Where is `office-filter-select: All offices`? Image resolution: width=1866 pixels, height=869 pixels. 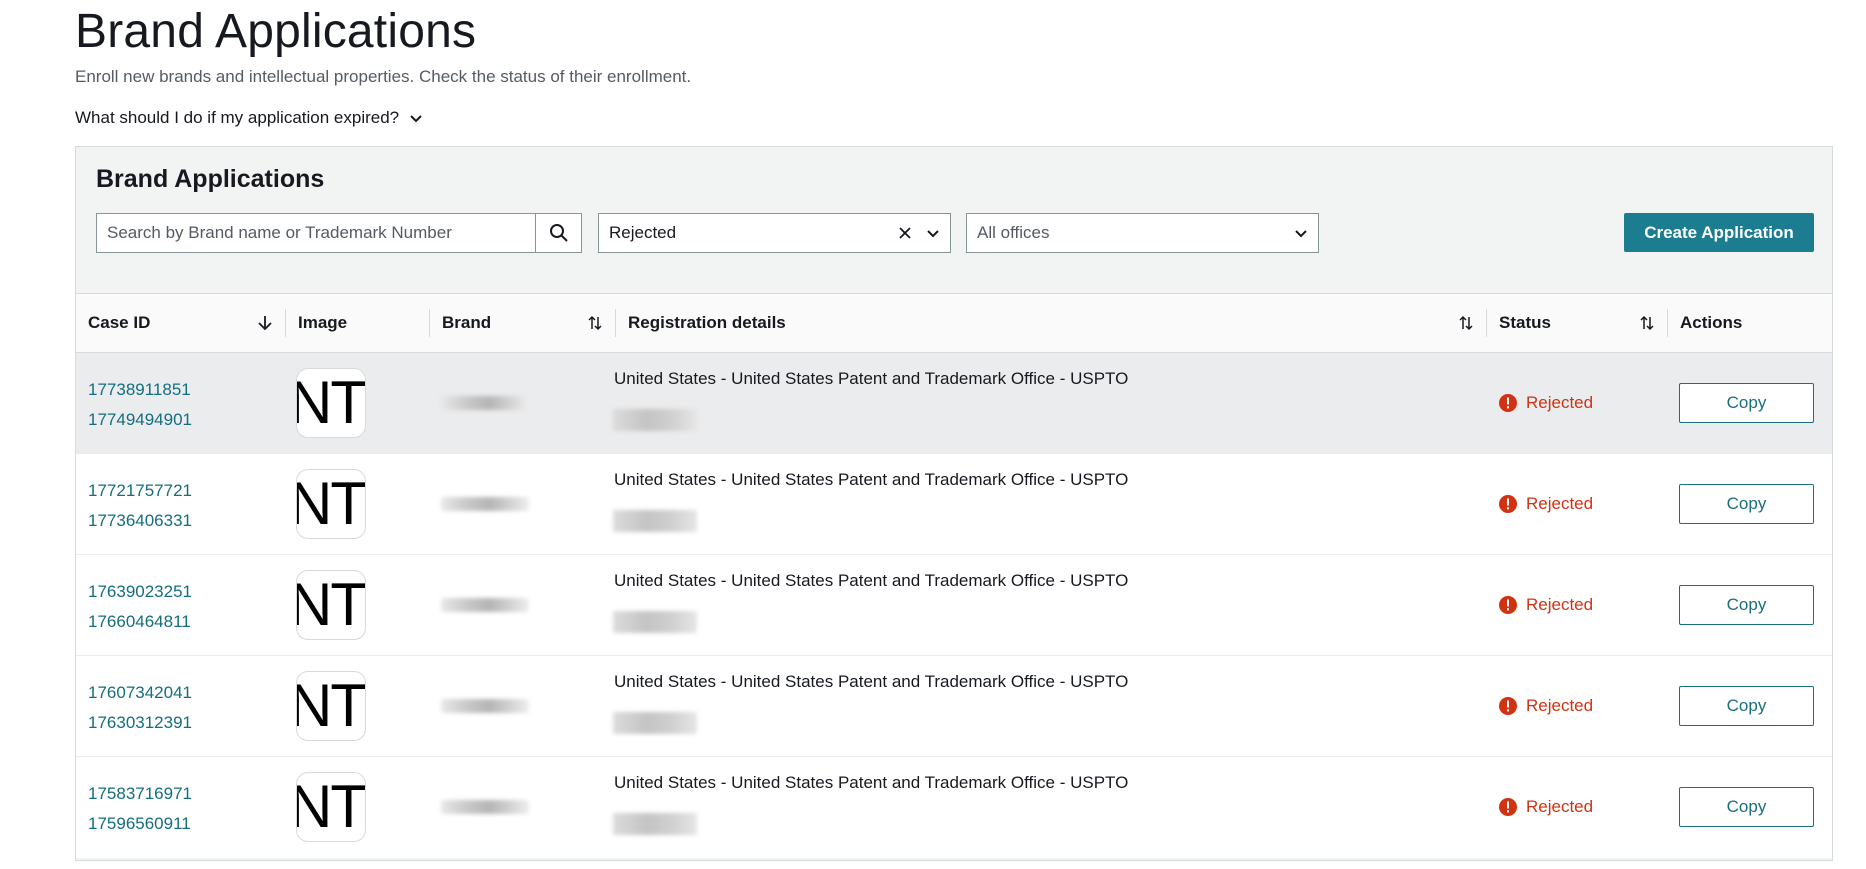 office-filter-select: All offices is located at coordinates (1142, 233).